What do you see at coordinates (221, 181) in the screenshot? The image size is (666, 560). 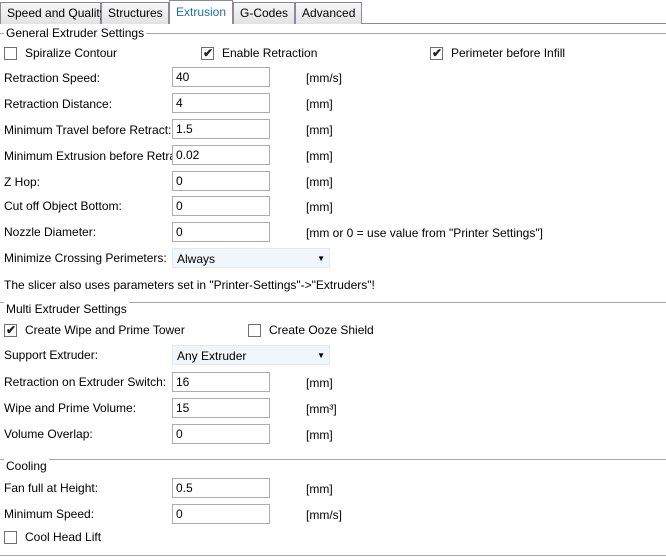 I see `z-hop-input` at bounding box center [221, 181].